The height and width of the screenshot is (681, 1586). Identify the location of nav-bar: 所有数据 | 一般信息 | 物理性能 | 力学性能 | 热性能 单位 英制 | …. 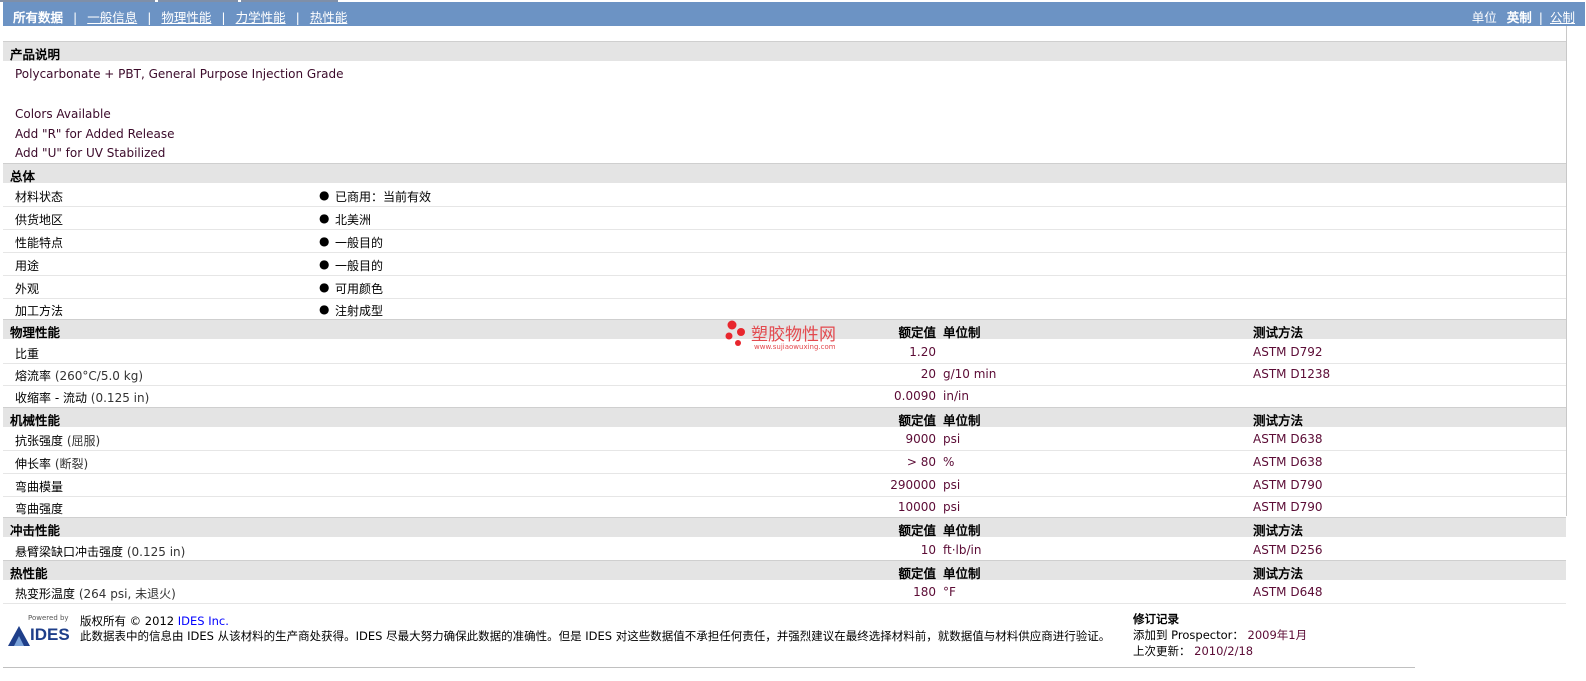
(794, 14).